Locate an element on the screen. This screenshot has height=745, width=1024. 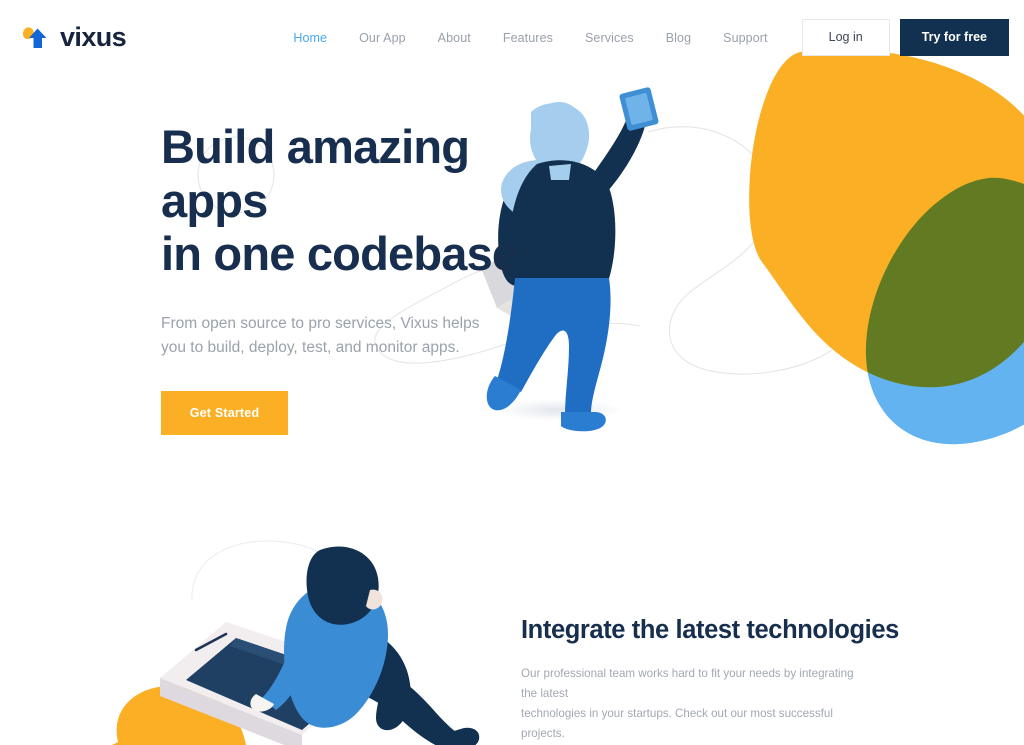
nav-item-support: Support is located at coordinates (745, 38).